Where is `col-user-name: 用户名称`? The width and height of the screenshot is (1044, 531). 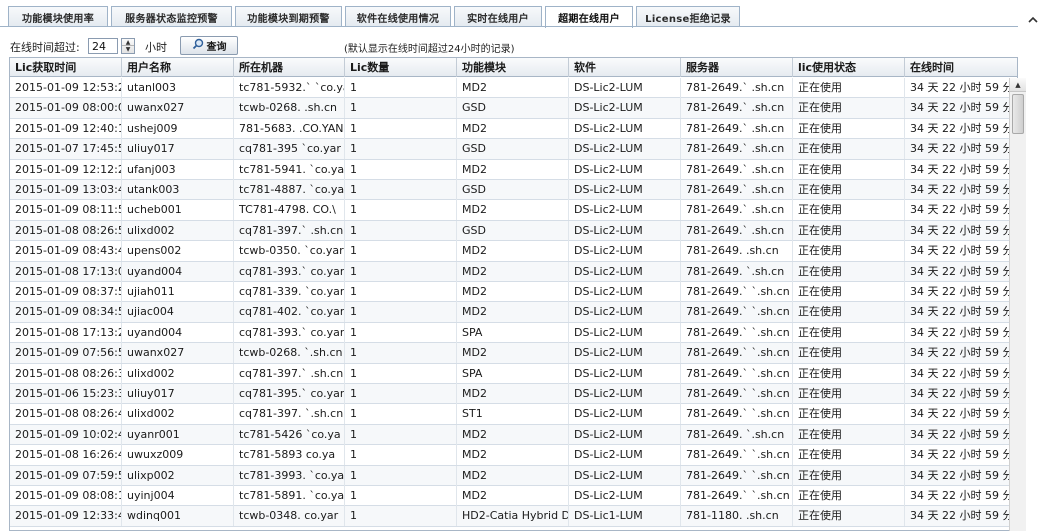 col-user-name: 用户名称 is located at coordinates (178, 67).